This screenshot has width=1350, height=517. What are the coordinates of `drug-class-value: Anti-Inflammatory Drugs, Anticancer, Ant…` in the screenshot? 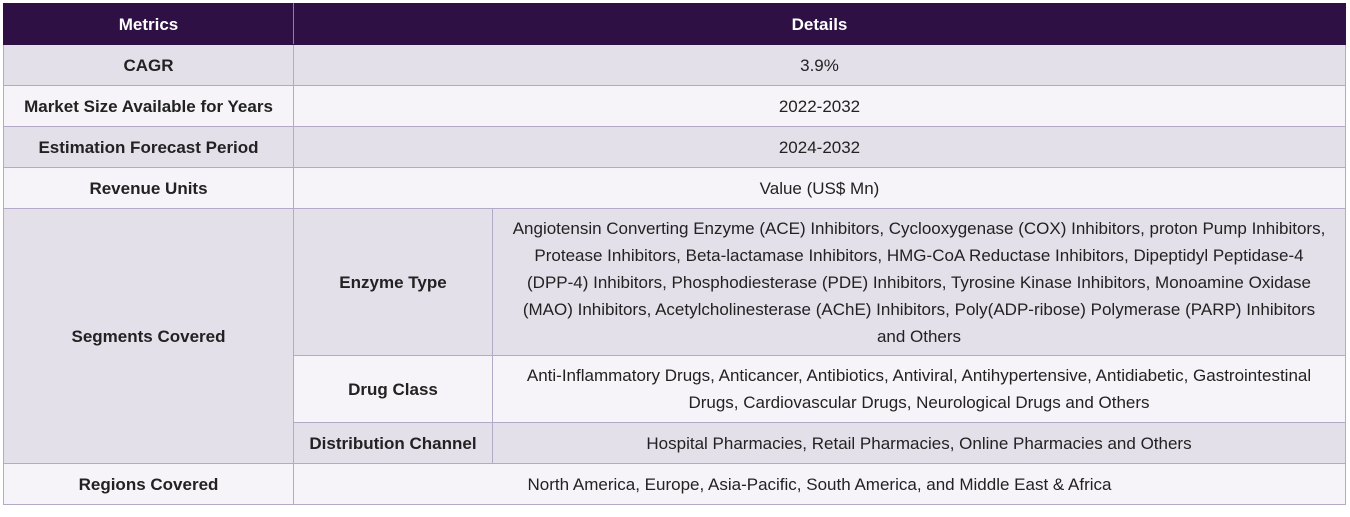 It's located at (919, 389).